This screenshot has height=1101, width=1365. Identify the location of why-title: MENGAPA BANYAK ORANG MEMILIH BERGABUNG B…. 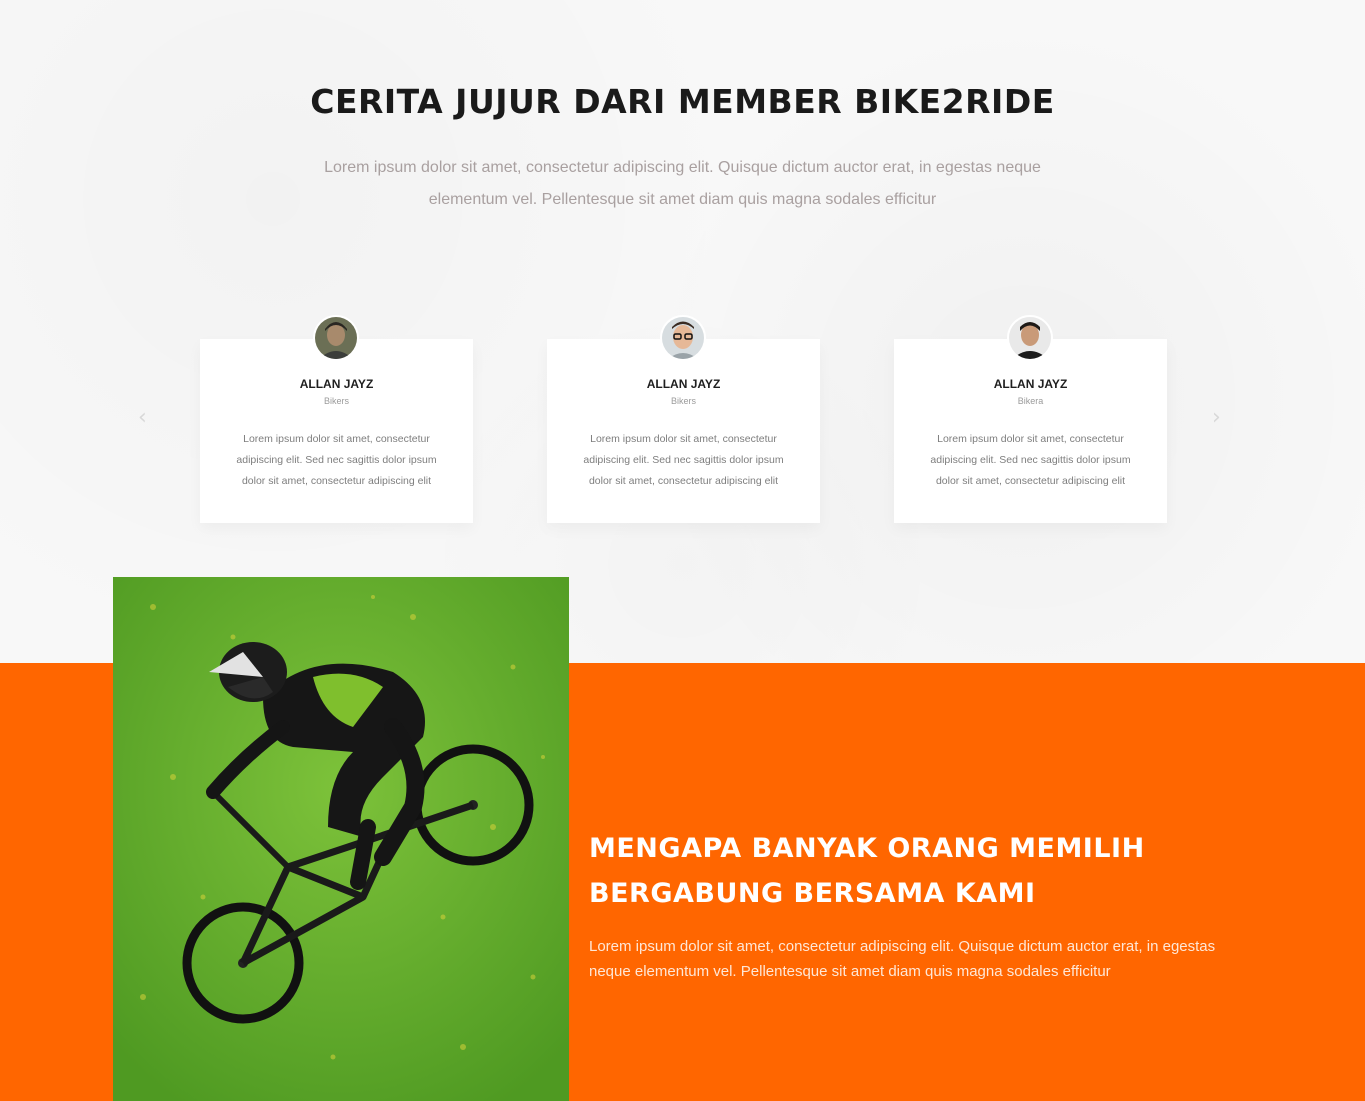
(909, 871).